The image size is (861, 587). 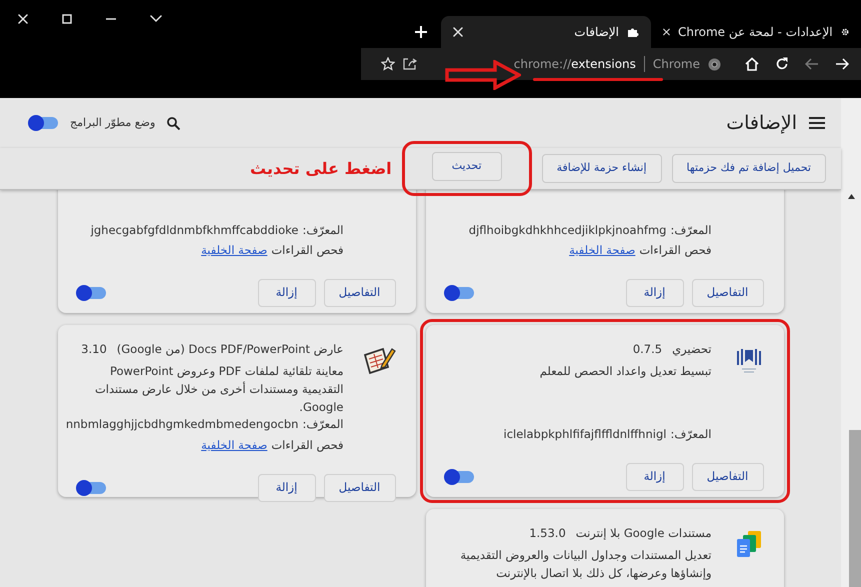 I want to click on url-text: chrome://extensions, so click(x=575, y=64).